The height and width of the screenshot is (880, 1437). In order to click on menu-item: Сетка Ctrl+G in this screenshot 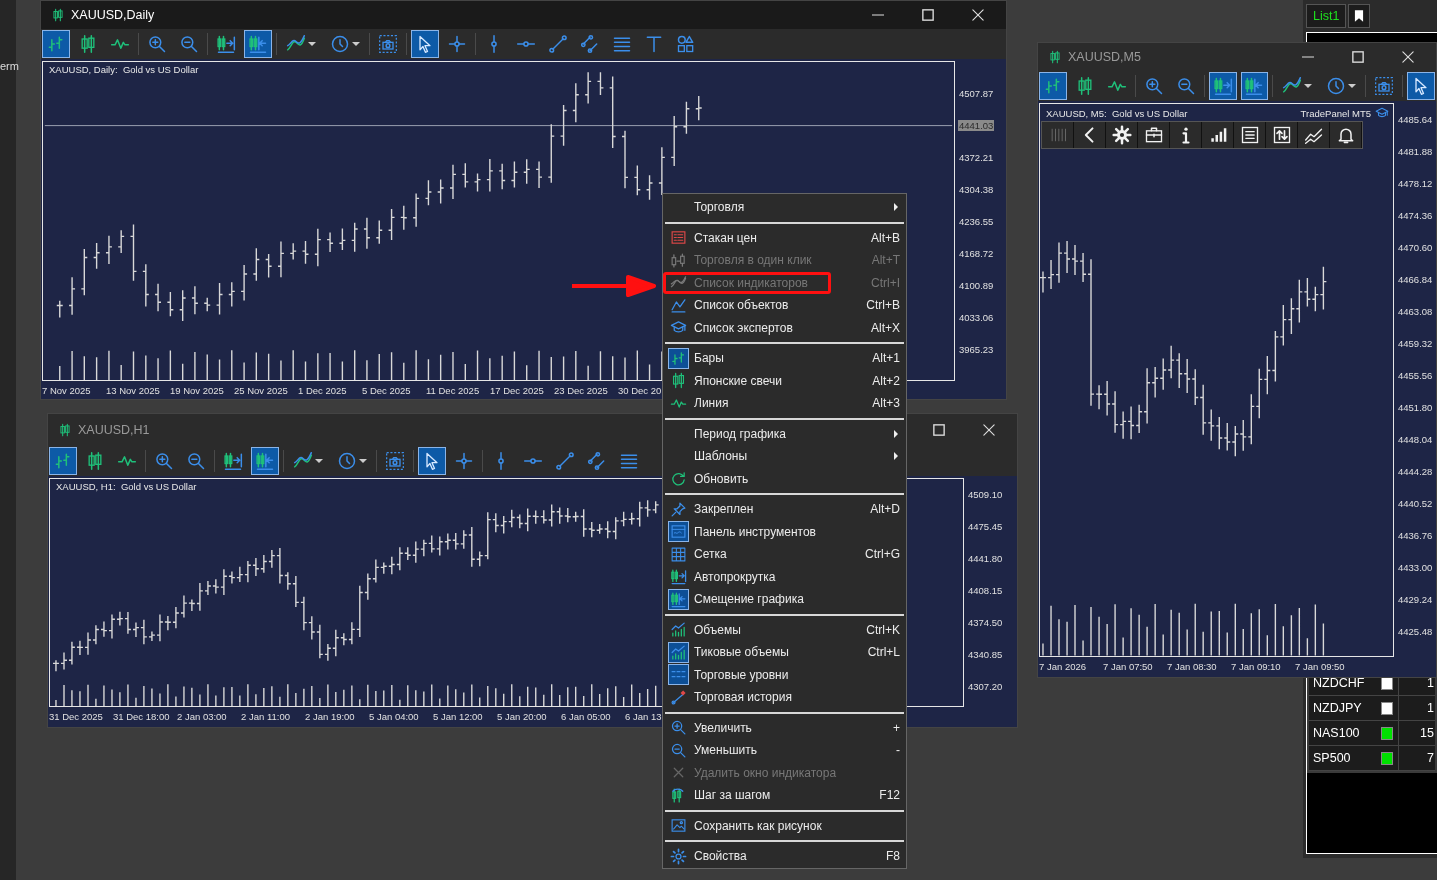, I will do `click(784, 554)`.